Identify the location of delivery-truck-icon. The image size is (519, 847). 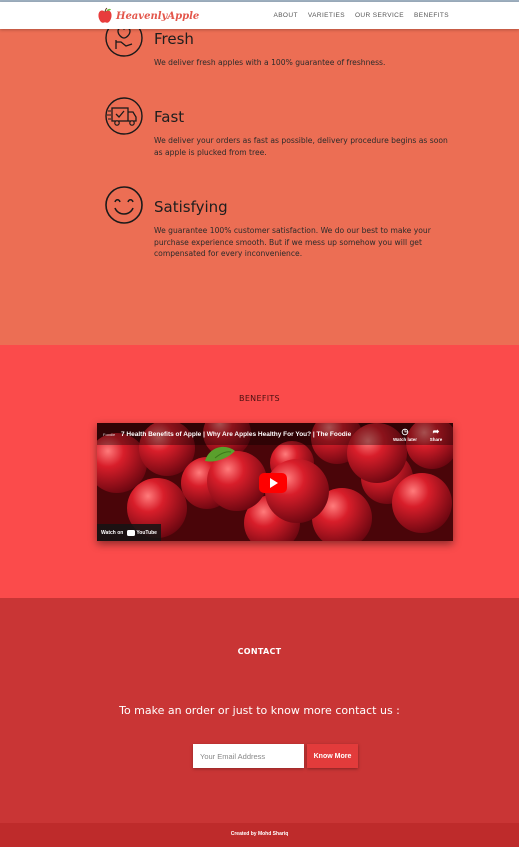
(124, 116).